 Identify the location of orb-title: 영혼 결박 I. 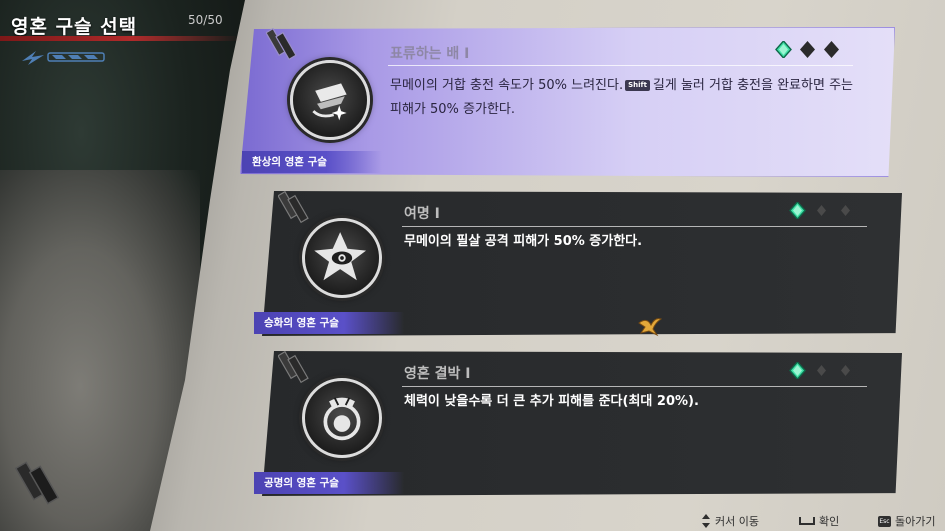
(437, 374).